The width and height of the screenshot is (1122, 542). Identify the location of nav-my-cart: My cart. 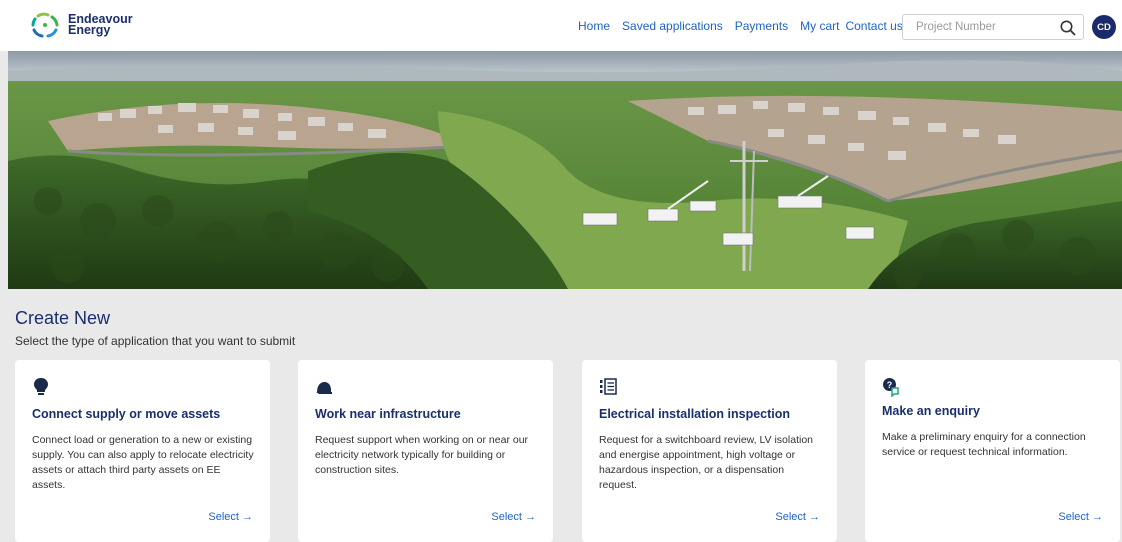
(819, 26).